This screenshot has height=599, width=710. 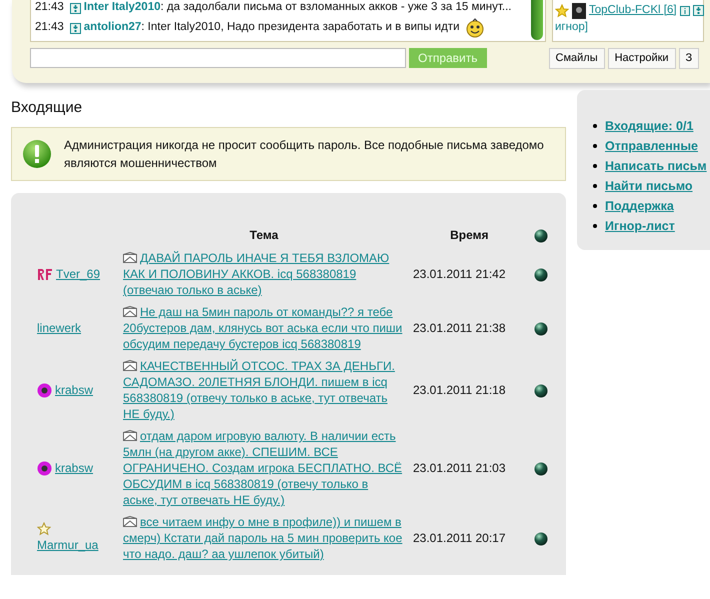 What do you see at coordinates (264, 235) in the screenshot?
I see `column-header: Тема` at bounding box center [264, 235].